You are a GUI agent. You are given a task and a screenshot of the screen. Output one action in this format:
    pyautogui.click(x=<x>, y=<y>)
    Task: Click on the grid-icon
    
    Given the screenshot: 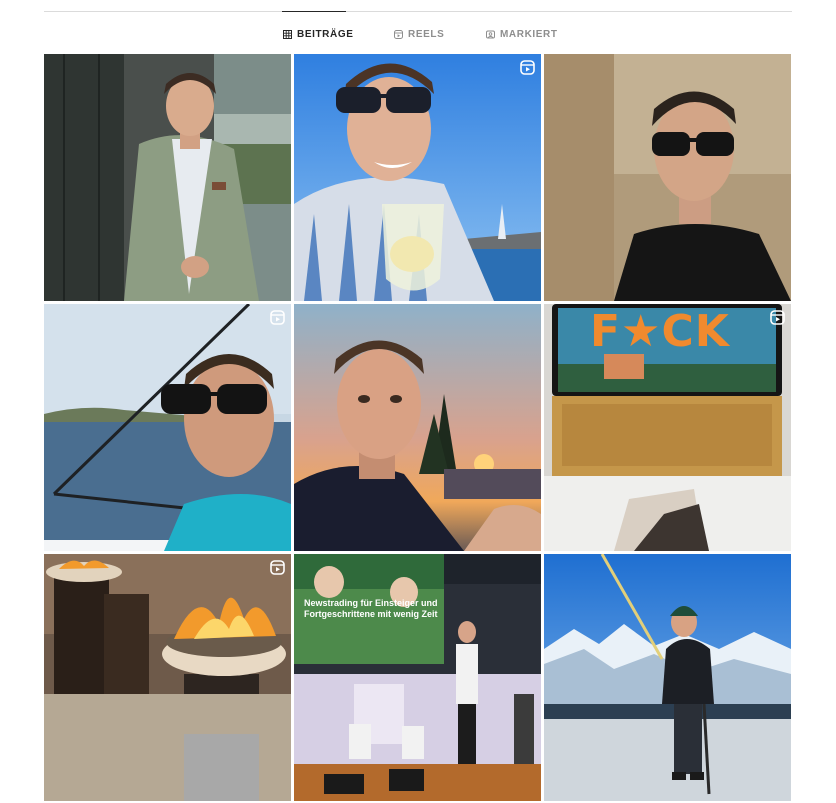 What is the action you would take?
    pyautogui.click(x=287, y=34)
    